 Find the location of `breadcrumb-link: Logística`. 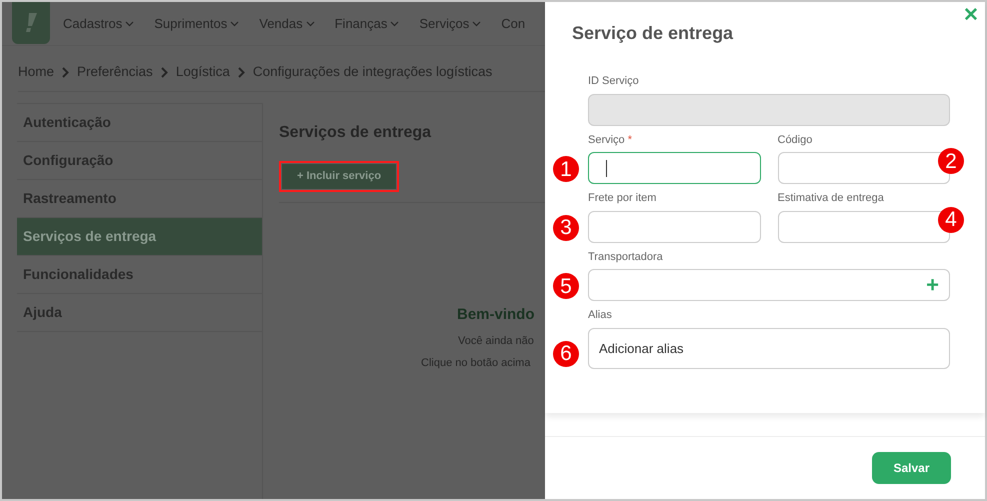

breadcrumb-link: Logística is located at coordinates (203, 72).